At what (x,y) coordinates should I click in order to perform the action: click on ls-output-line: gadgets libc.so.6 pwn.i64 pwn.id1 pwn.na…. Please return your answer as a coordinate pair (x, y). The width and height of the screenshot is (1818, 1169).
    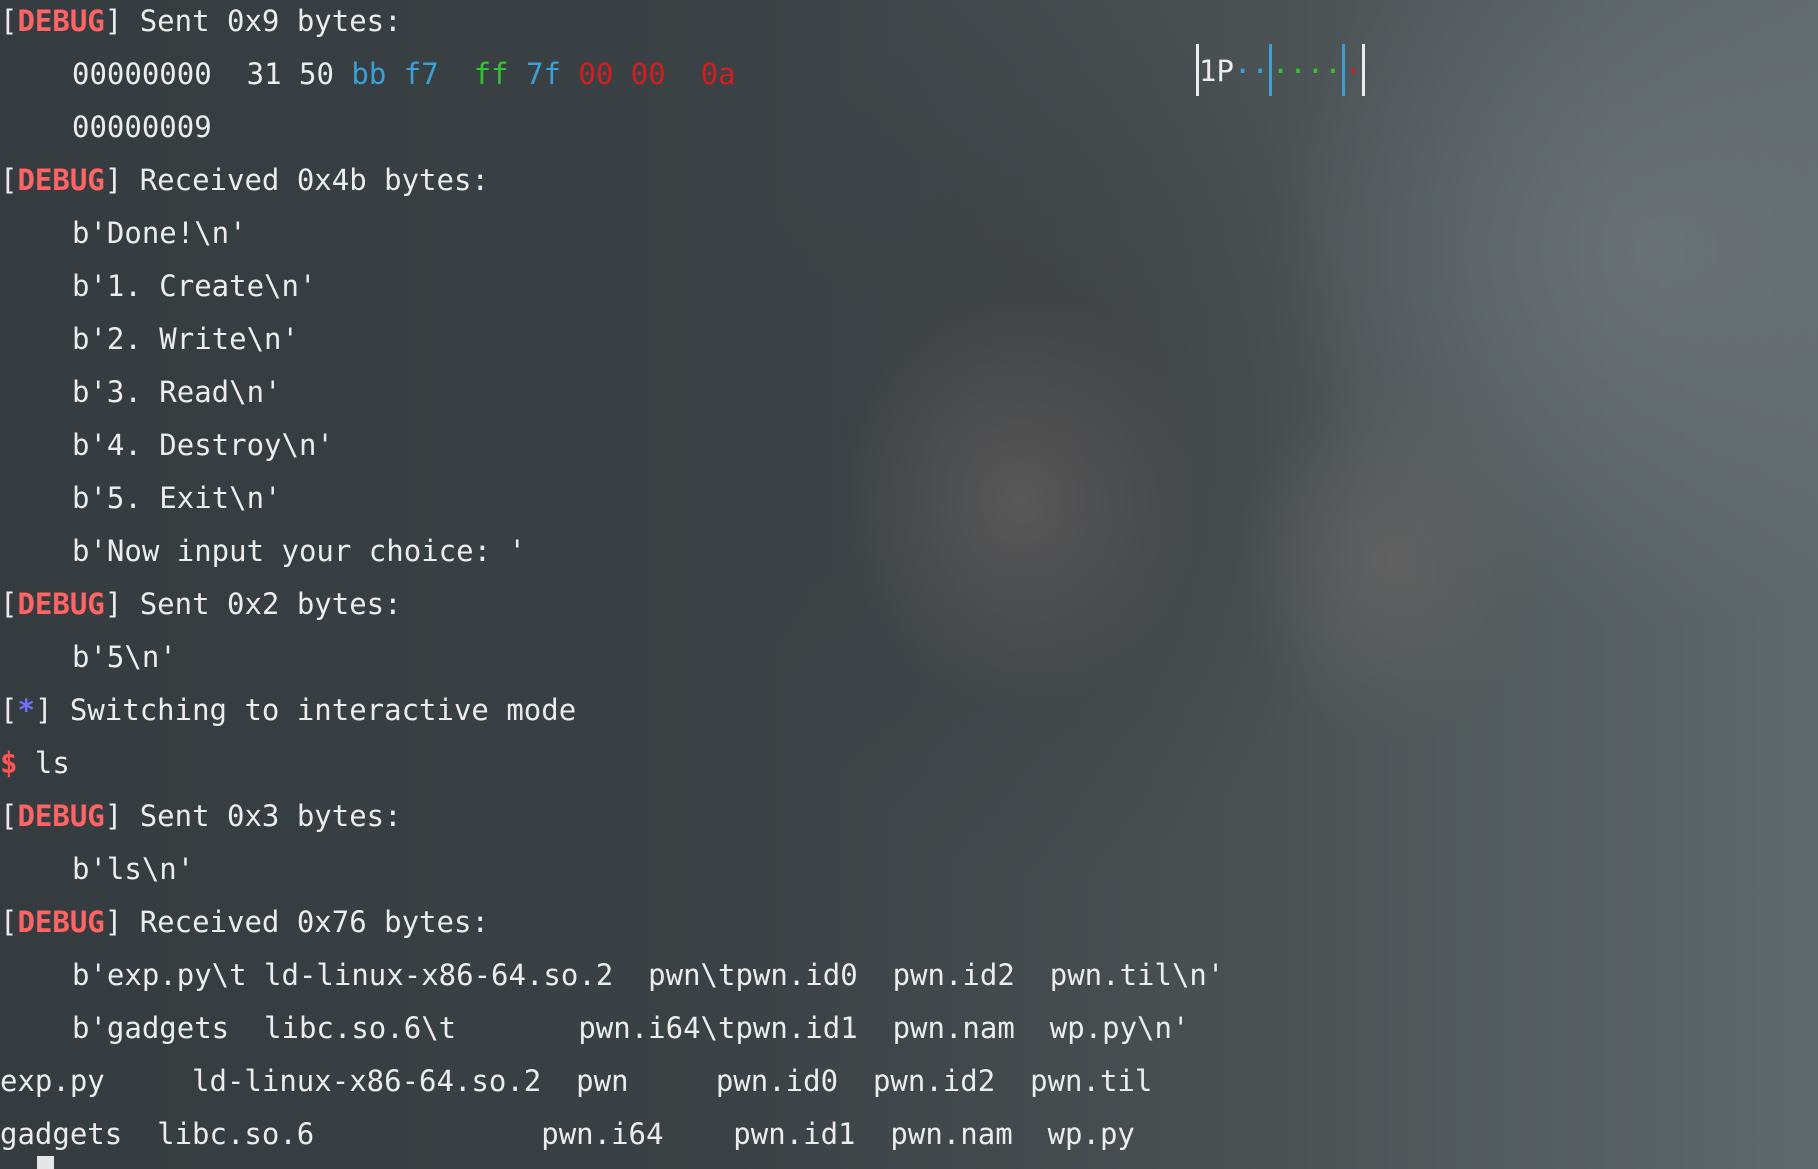
    Looking at the image, I should click on (567, 1134).